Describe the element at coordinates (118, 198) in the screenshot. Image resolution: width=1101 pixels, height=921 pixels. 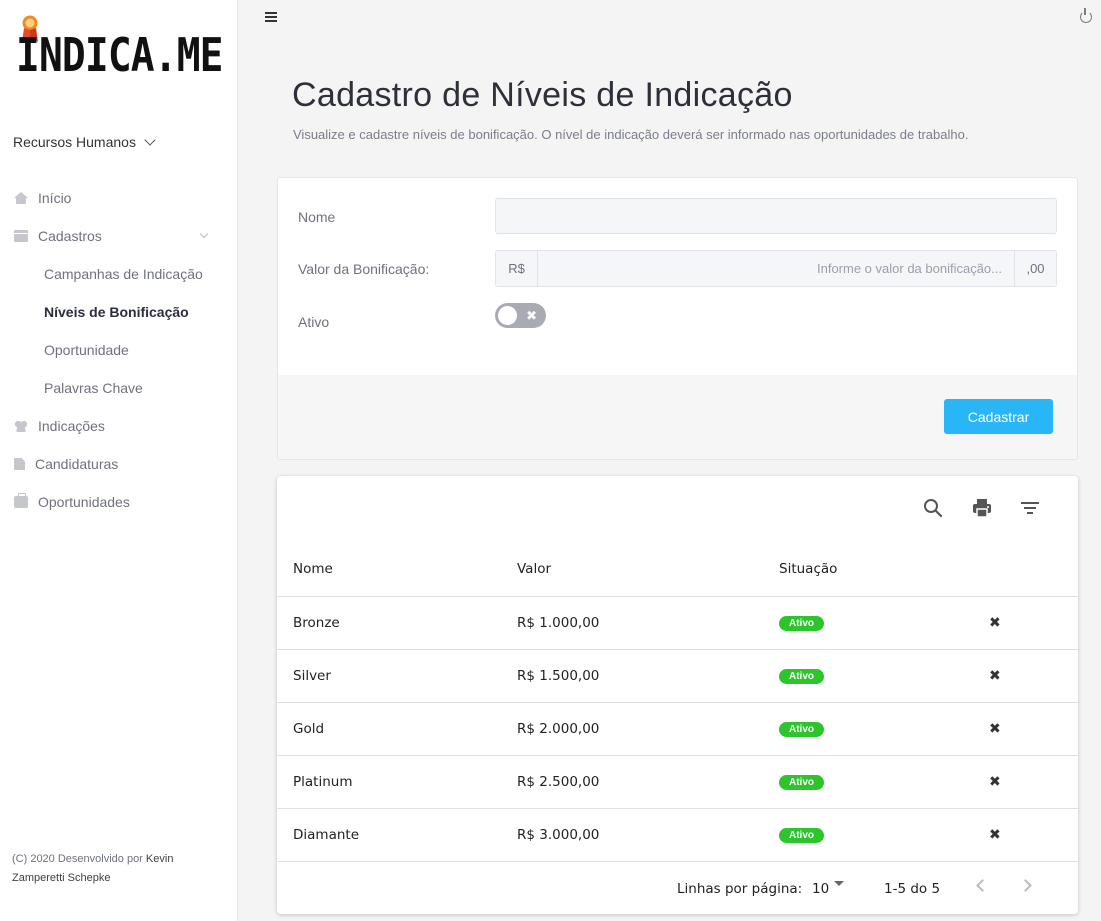
I see `sidebar-item-inicio: Início` at that location.